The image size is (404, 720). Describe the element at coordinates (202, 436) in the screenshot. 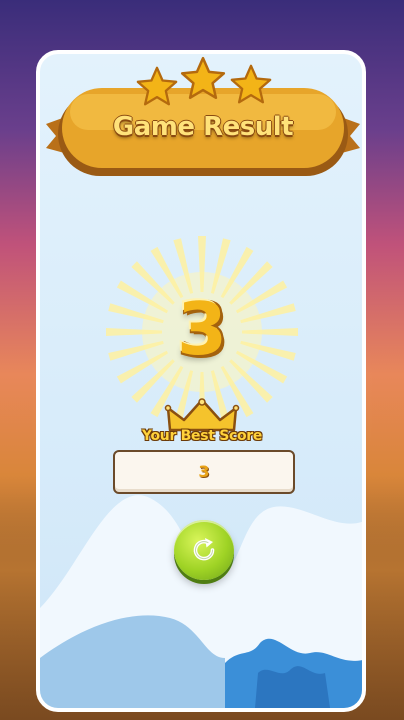

I see `best-score-label: Your Best Score` at that location.